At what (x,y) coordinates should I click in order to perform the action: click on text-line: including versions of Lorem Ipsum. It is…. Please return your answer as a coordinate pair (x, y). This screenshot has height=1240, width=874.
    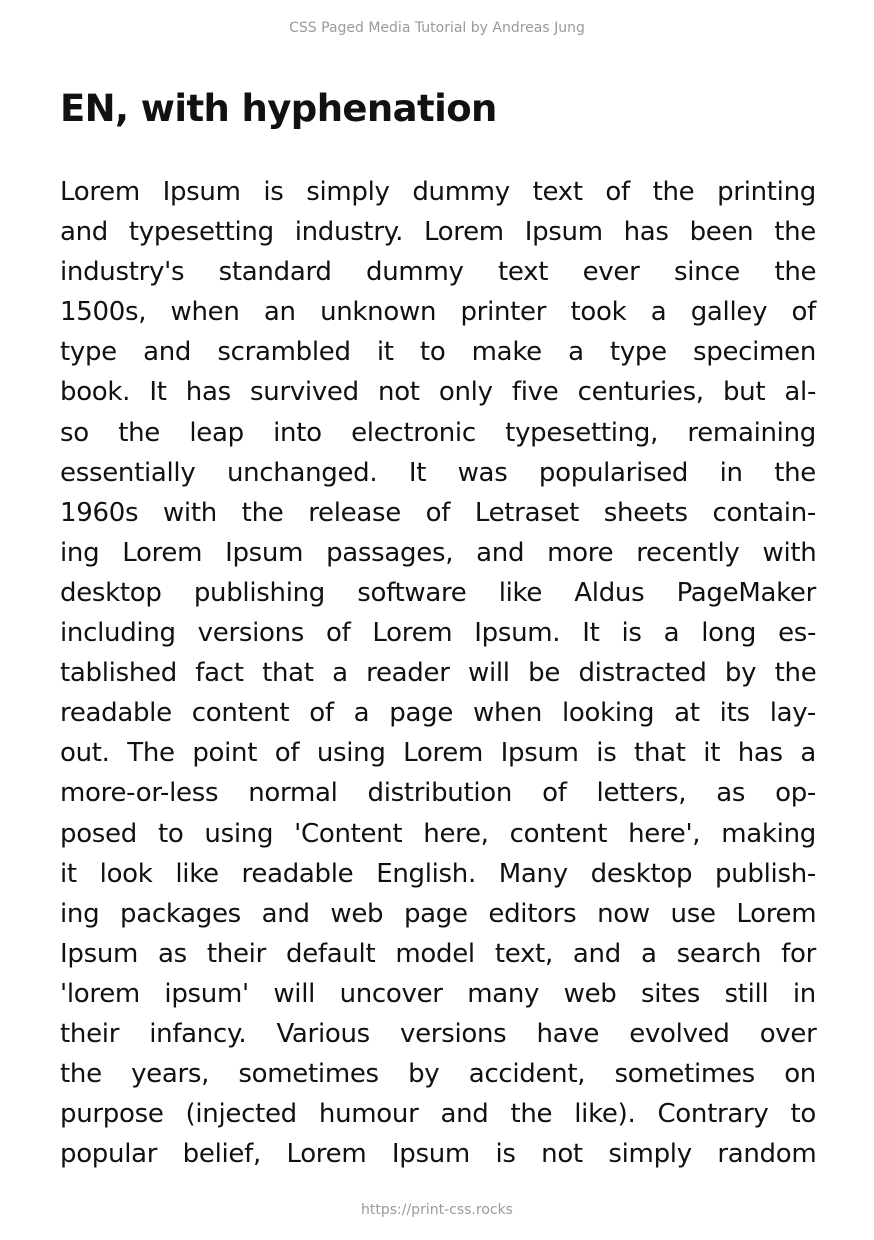
    Looking at the image, I should click on (438, 633).